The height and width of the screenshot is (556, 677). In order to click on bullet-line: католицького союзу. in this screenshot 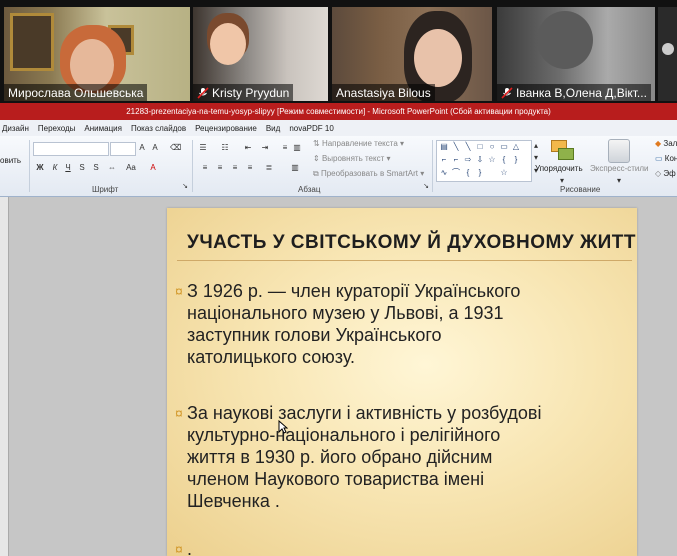, I will do `click(271, 357)`.